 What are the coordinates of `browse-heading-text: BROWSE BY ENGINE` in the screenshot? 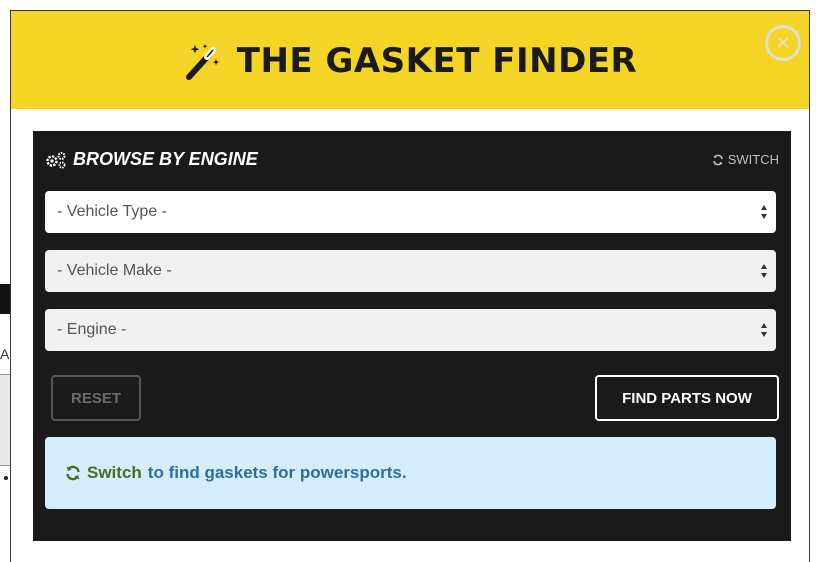 It's located at (165, 159).